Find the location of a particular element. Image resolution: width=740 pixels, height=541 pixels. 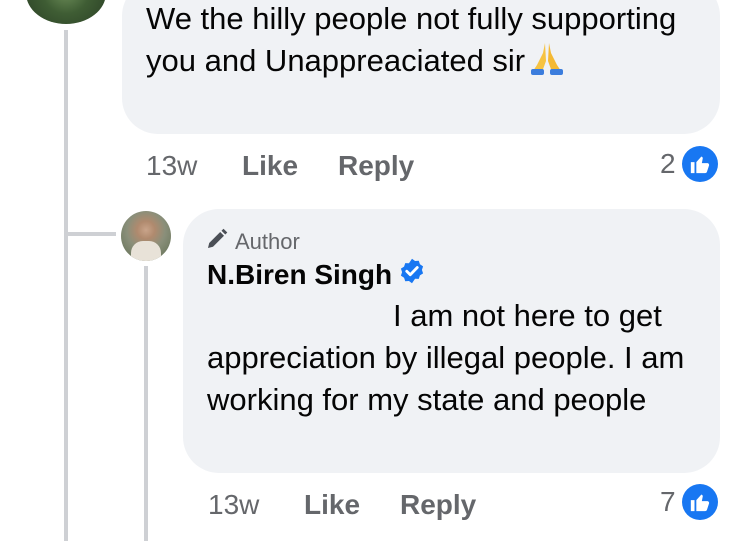

thread-line-main is located at coordinates (66, 285).